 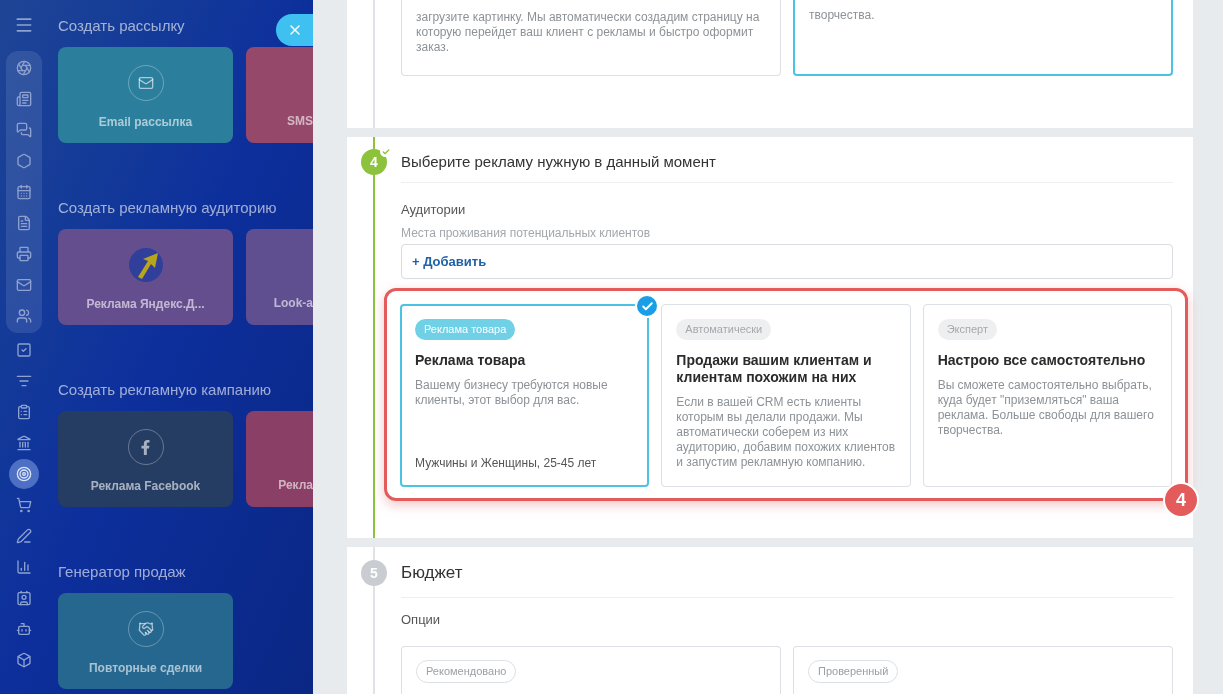 What do you see at coordinates (122, 572) in the screenshot?
I see `section-heading: Генератор продаж` at bounding box center [122, 572].